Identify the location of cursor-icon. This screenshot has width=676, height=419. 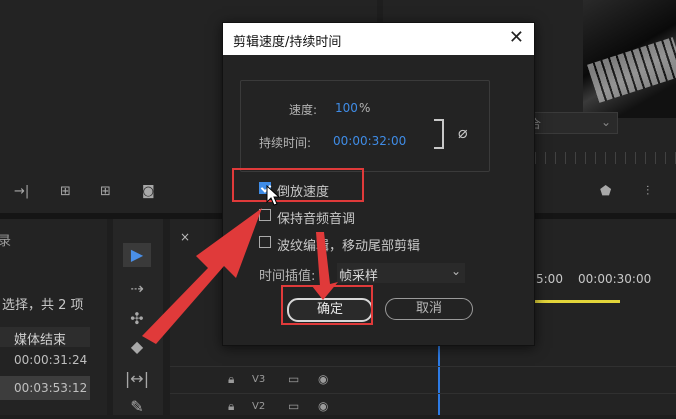
(273, 195).